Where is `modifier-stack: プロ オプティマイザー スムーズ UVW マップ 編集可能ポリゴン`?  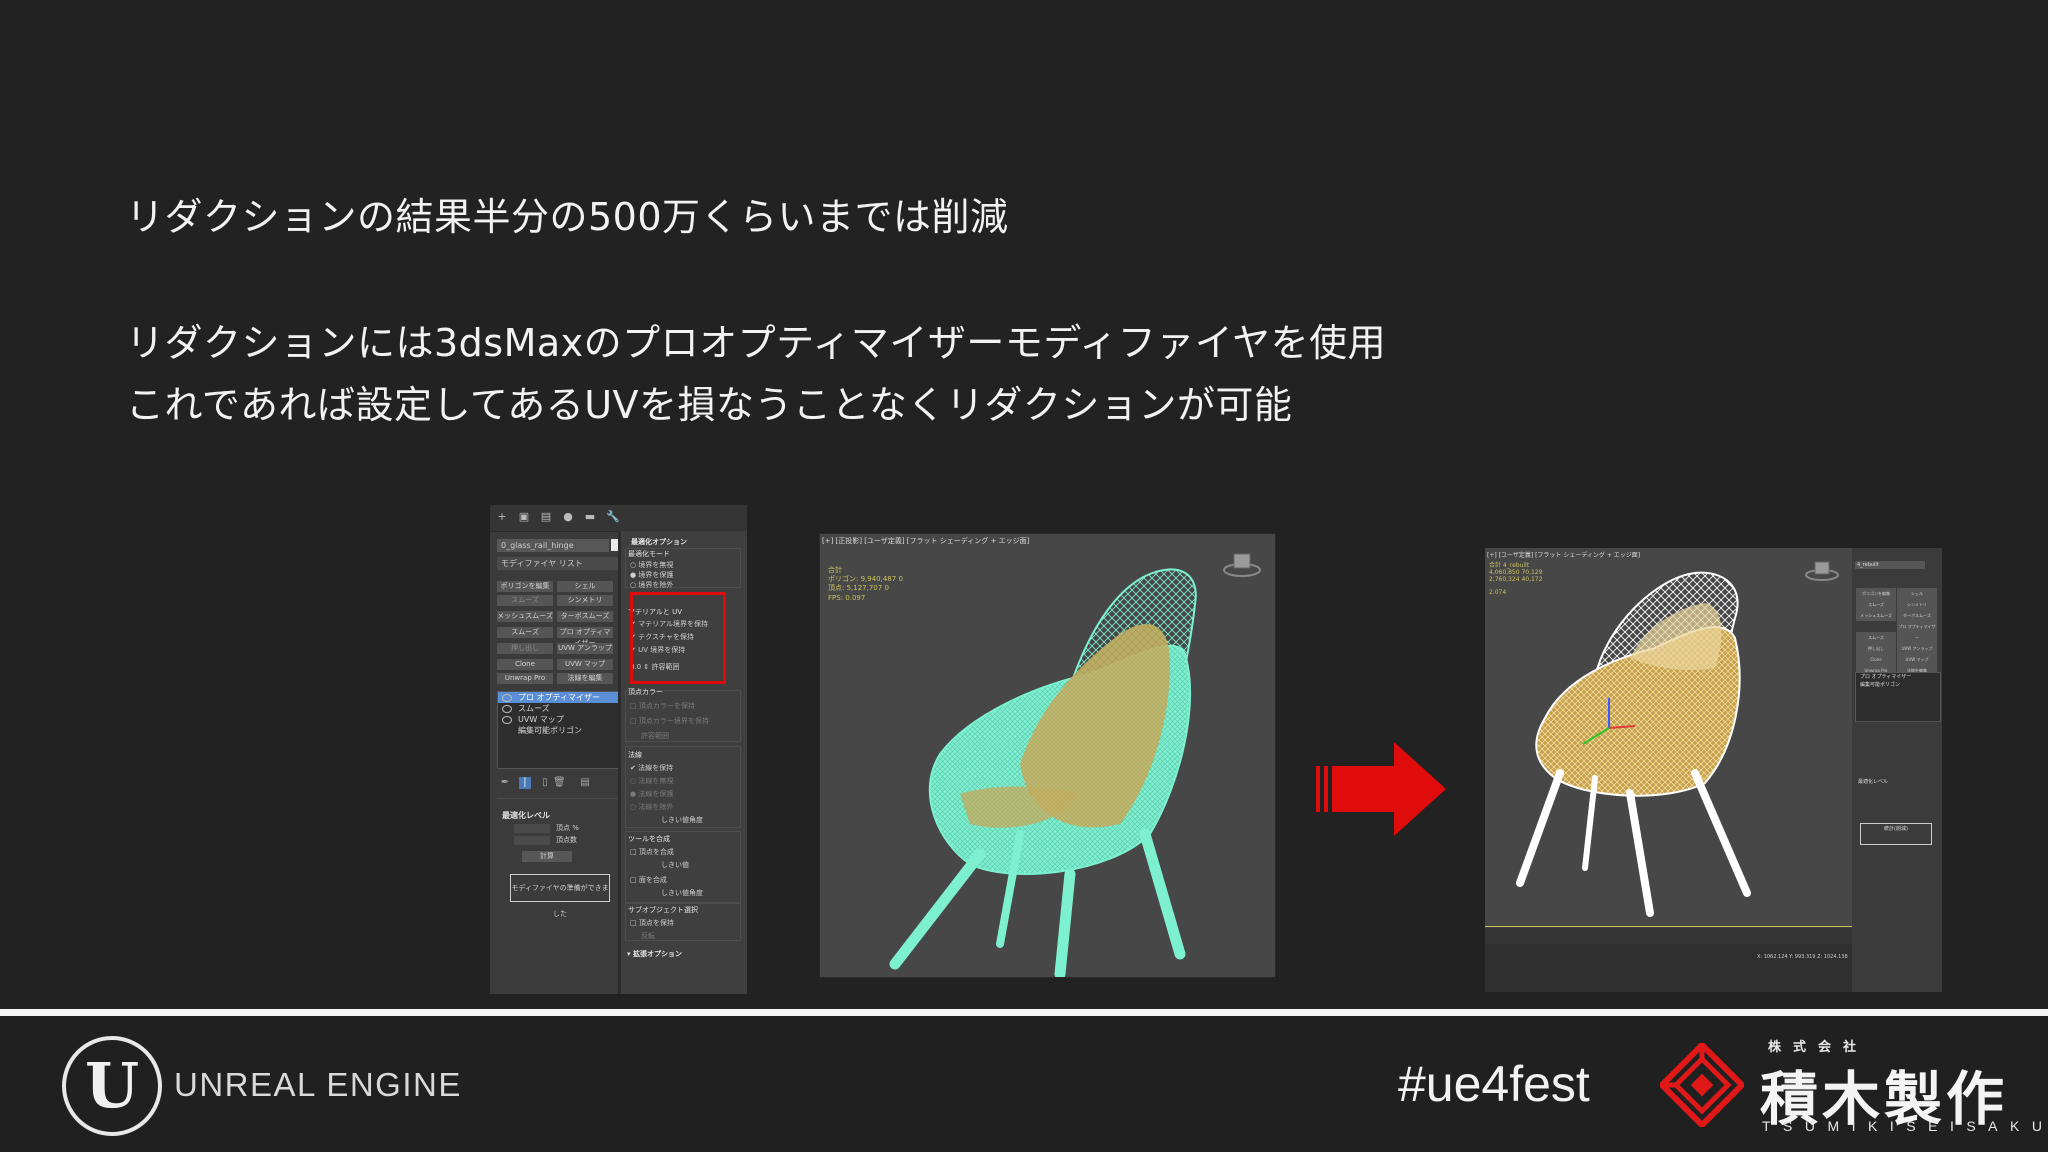 modifier-stack: プロ オプティマイザー スムーズ UVW マップ 編集可能ポリゴン is located at coordinates (559, 730).